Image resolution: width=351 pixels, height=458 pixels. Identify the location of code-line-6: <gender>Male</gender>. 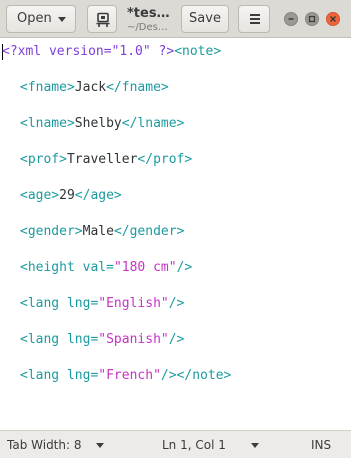
(102, 232).